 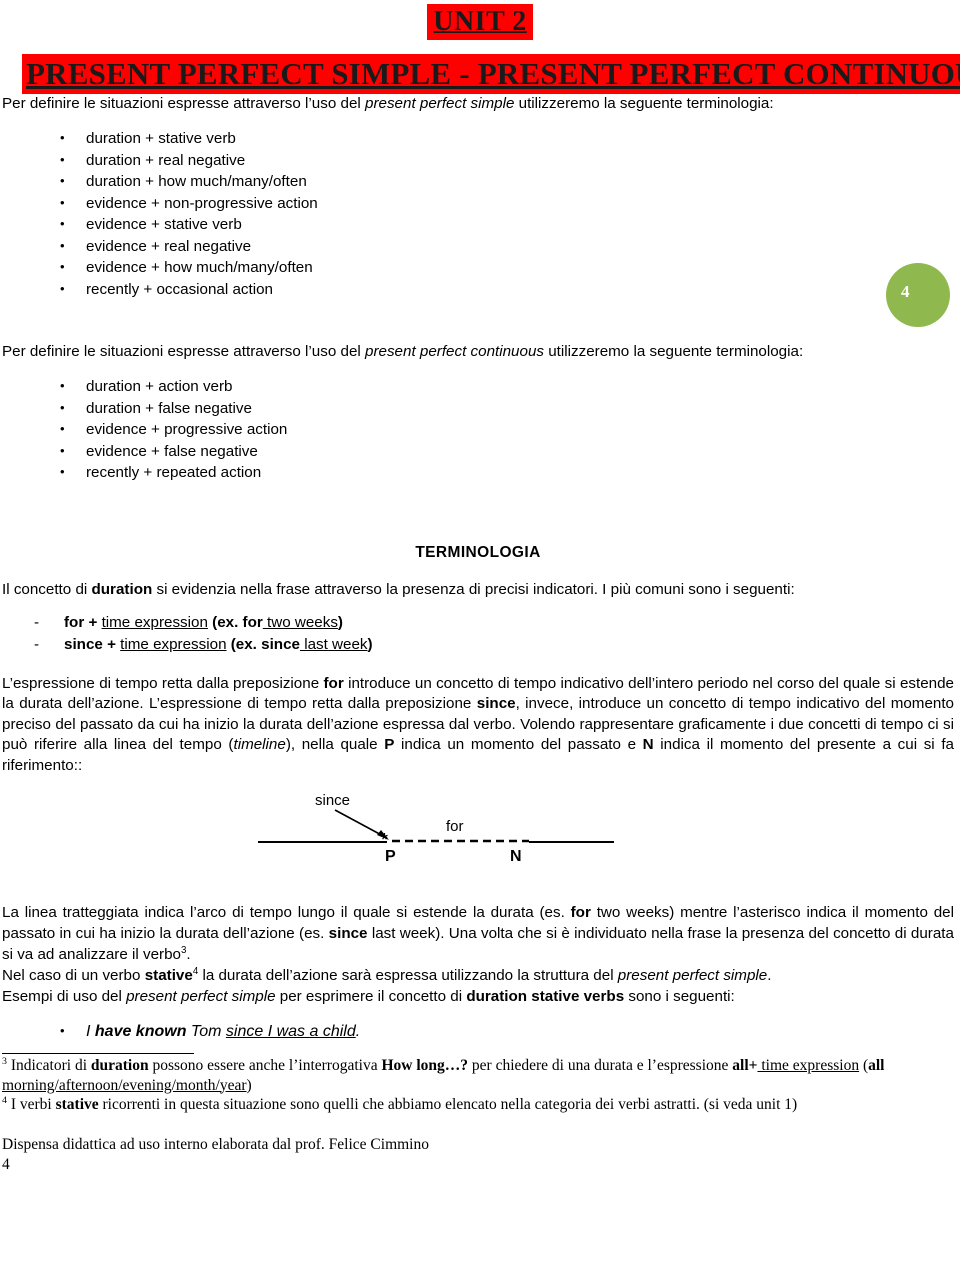 What do you see at coordinates (692, 975) in the screenshot?
I see `exp3-italic: present perfect simple` at bounding box center [692, 975].